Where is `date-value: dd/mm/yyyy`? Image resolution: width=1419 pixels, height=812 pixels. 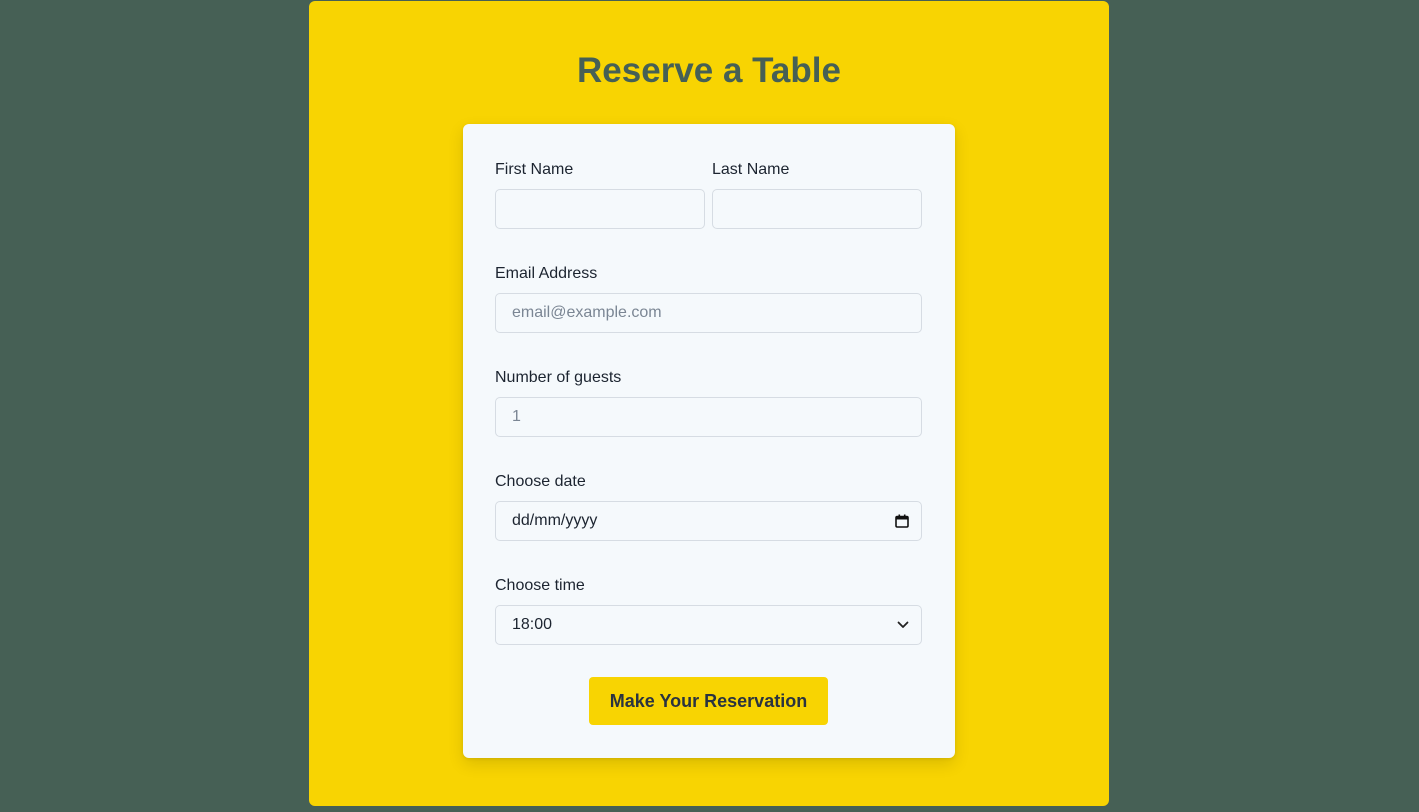 date-value: dd/mm/yyyy is located at coordinates (555, 520).